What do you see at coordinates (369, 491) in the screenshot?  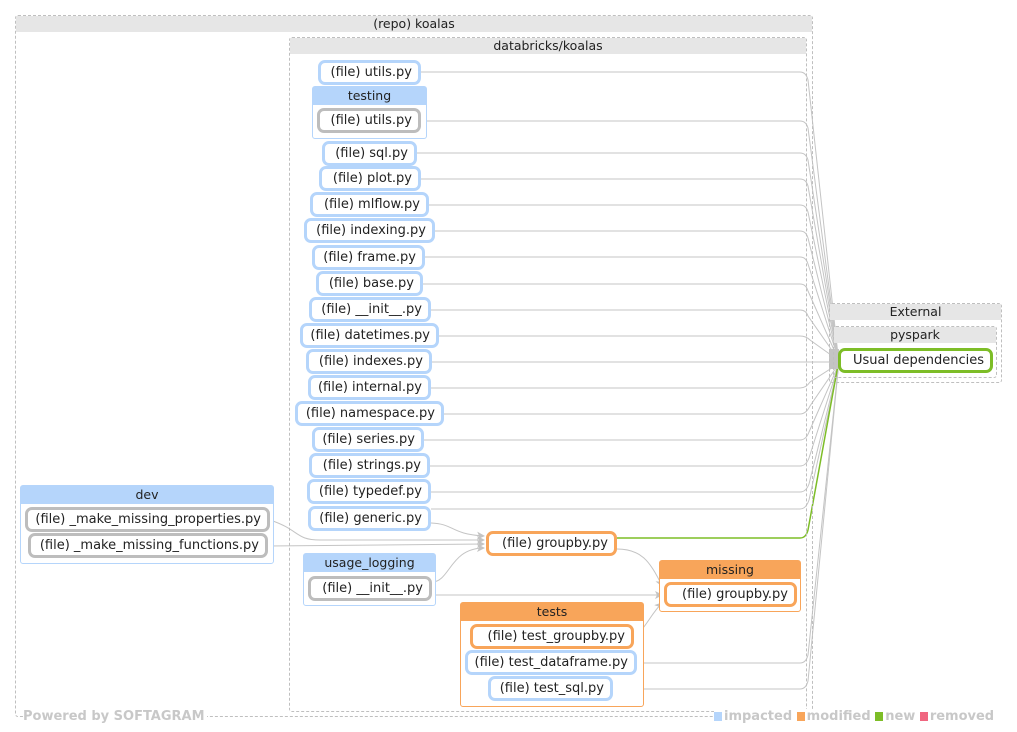 I see `node-typedef: (file) typedef.py` at bounding box center [369, 491].